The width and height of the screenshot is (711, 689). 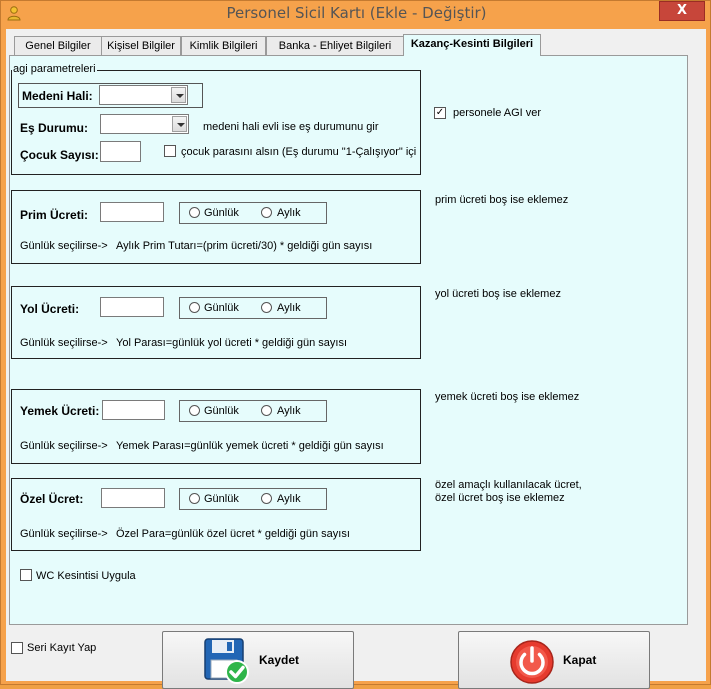 What do you see at coordinates (253, 411) in the screenshot?
I see `yemek-period-radio-group: Günlük Aylık` at bounding box center [253, 411].